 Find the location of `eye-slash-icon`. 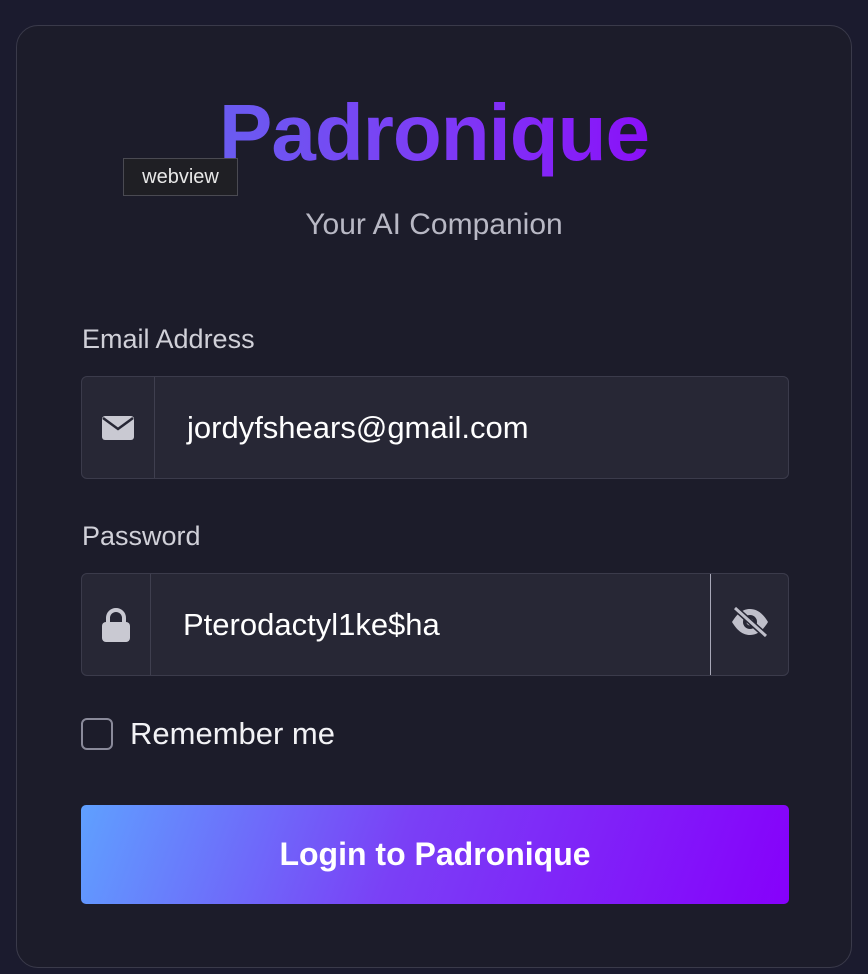

eye-slash-icon is located at coordinates (750, 623).